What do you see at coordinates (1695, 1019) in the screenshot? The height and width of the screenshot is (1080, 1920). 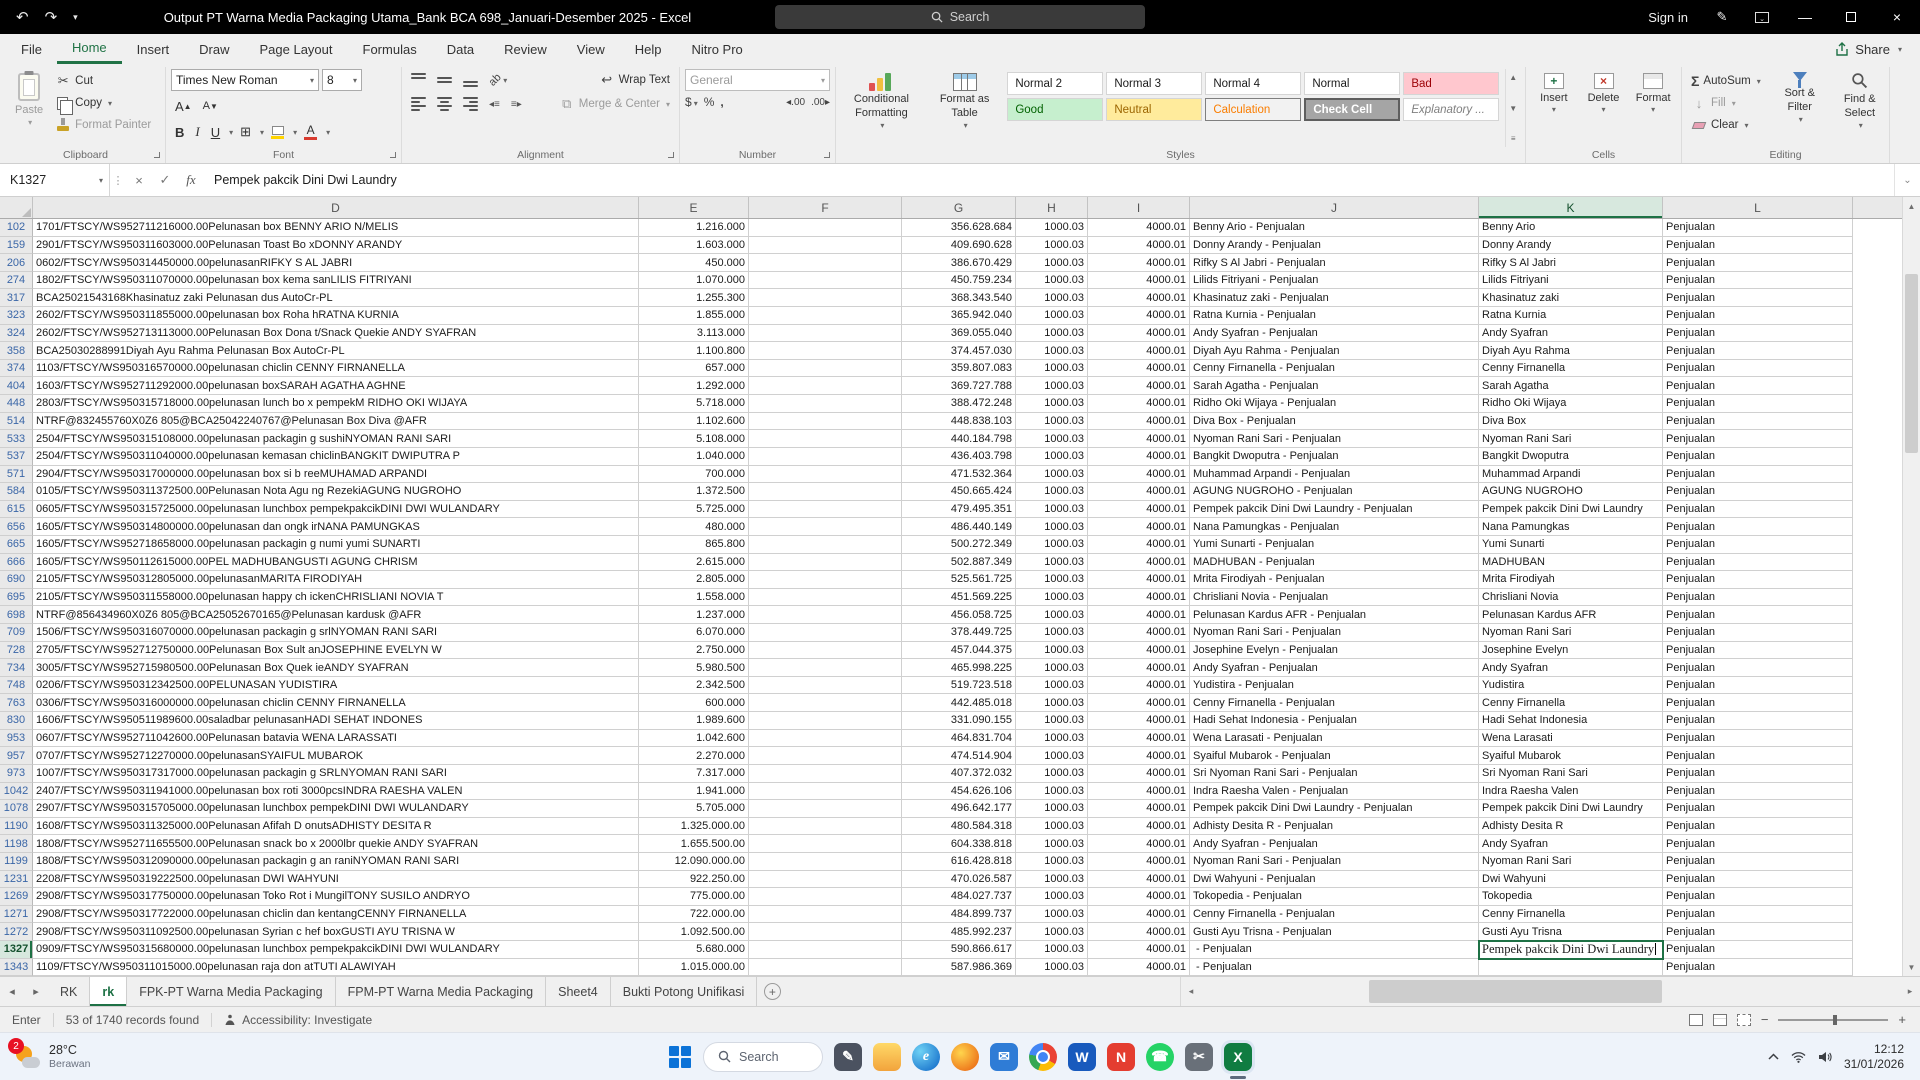 I see `normal-view-icon` at bounding box center [1695, 1019].